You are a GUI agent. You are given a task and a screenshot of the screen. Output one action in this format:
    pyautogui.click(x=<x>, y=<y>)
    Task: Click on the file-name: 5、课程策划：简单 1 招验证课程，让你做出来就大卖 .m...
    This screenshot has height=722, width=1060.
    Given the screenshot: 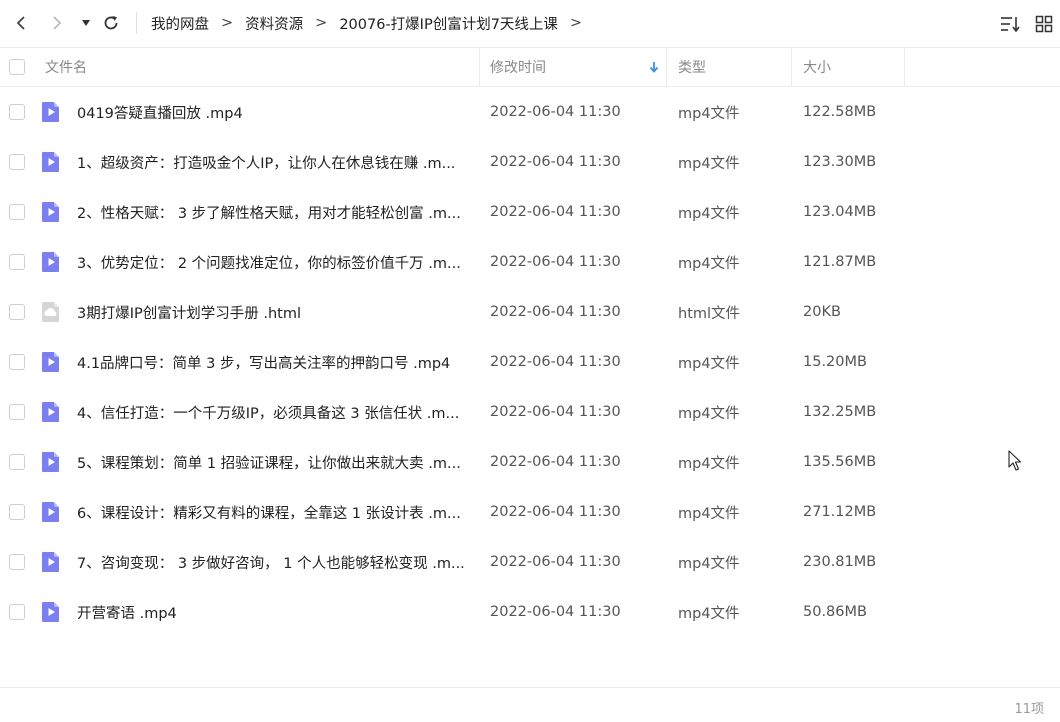 What is the action you would take?
    pyautogui.click(x=274, y=462)
    